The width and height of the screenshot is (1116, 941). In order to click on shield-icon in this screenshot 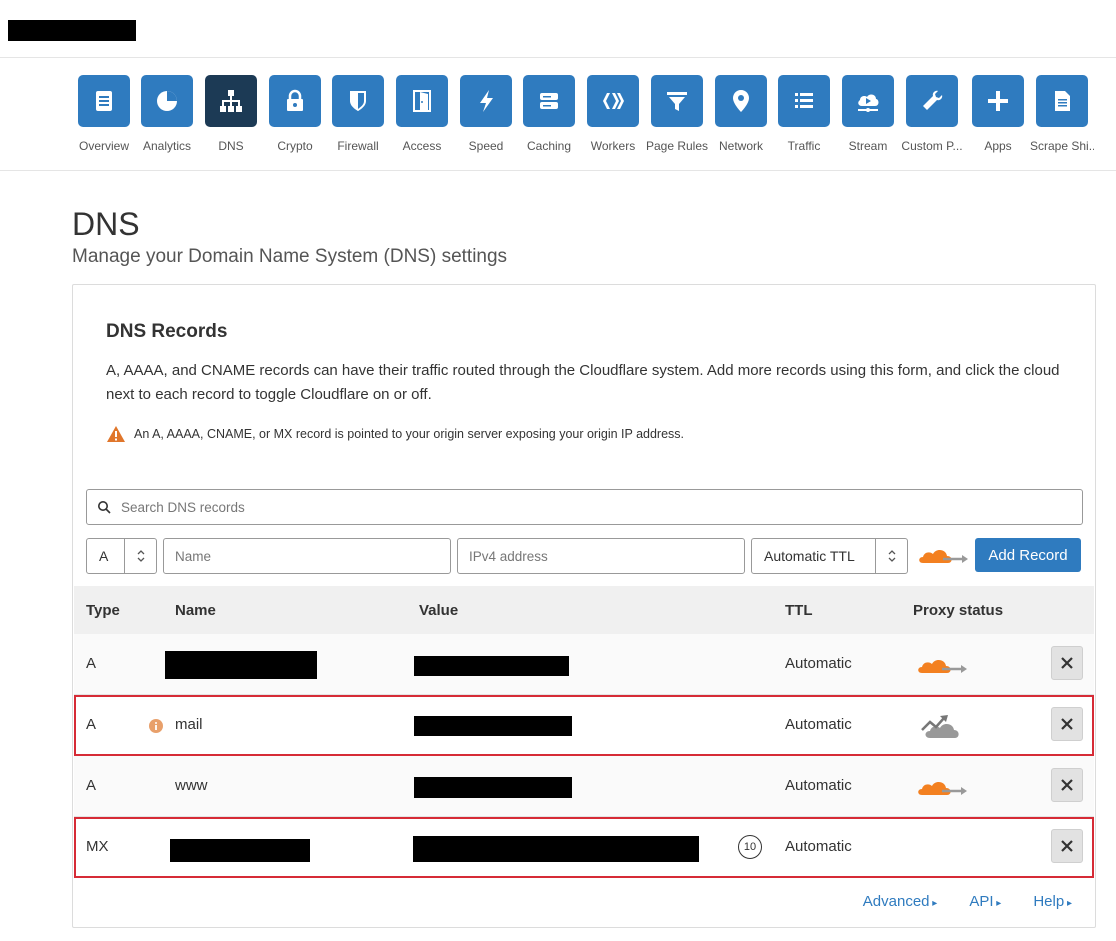, I will do `click(358, 101)`.